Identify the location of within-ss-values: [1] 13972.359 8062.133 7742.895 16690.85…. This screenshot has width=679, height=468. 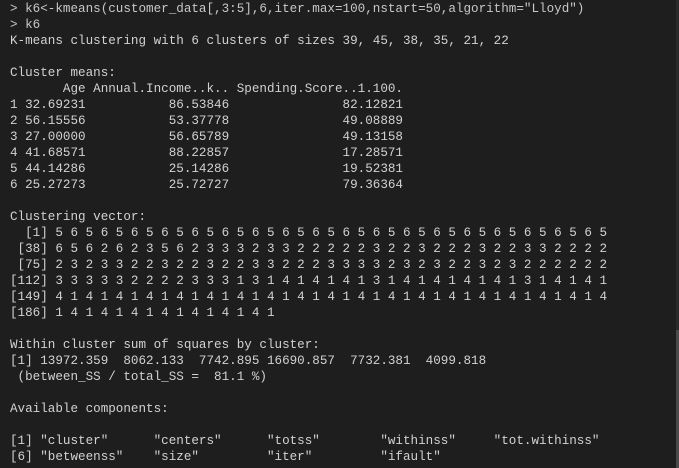
(248, 361).